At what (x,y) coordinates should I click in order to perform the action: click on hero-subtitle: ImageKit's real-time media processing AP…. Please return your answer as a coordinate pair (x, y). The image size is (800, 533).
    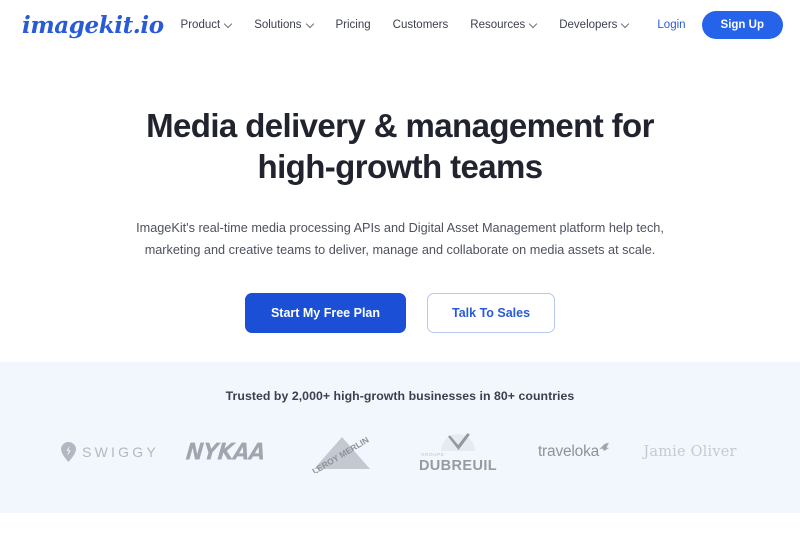
    Looking at the image, I should click on (400, 239).